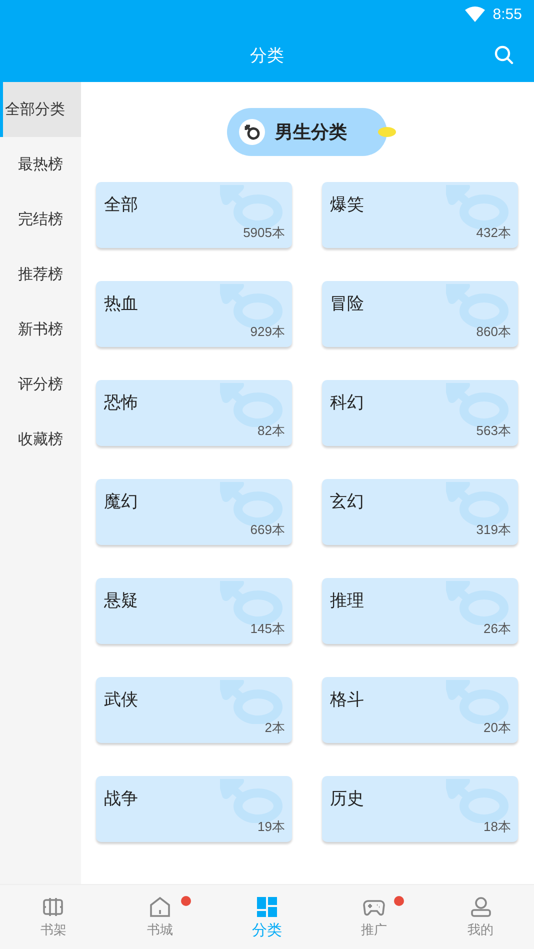  I want to click on book-count: 20本, so click(497, 728).